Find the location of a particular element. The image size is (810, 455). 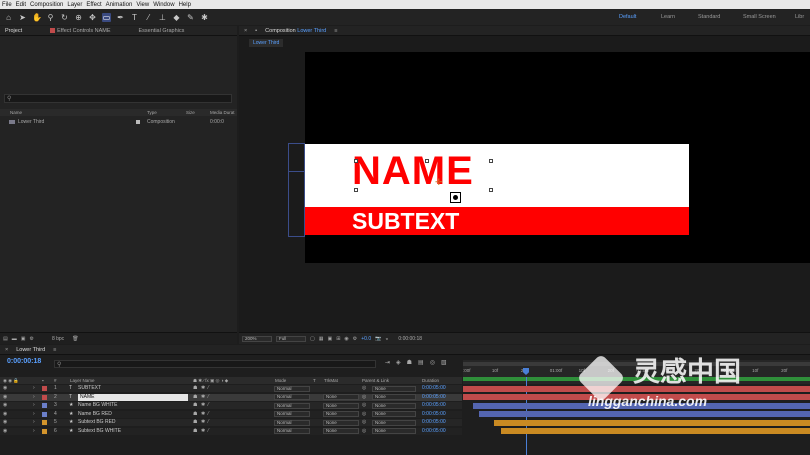

region-of-interest-icon: ▢ is located at coordinates (312, 339).